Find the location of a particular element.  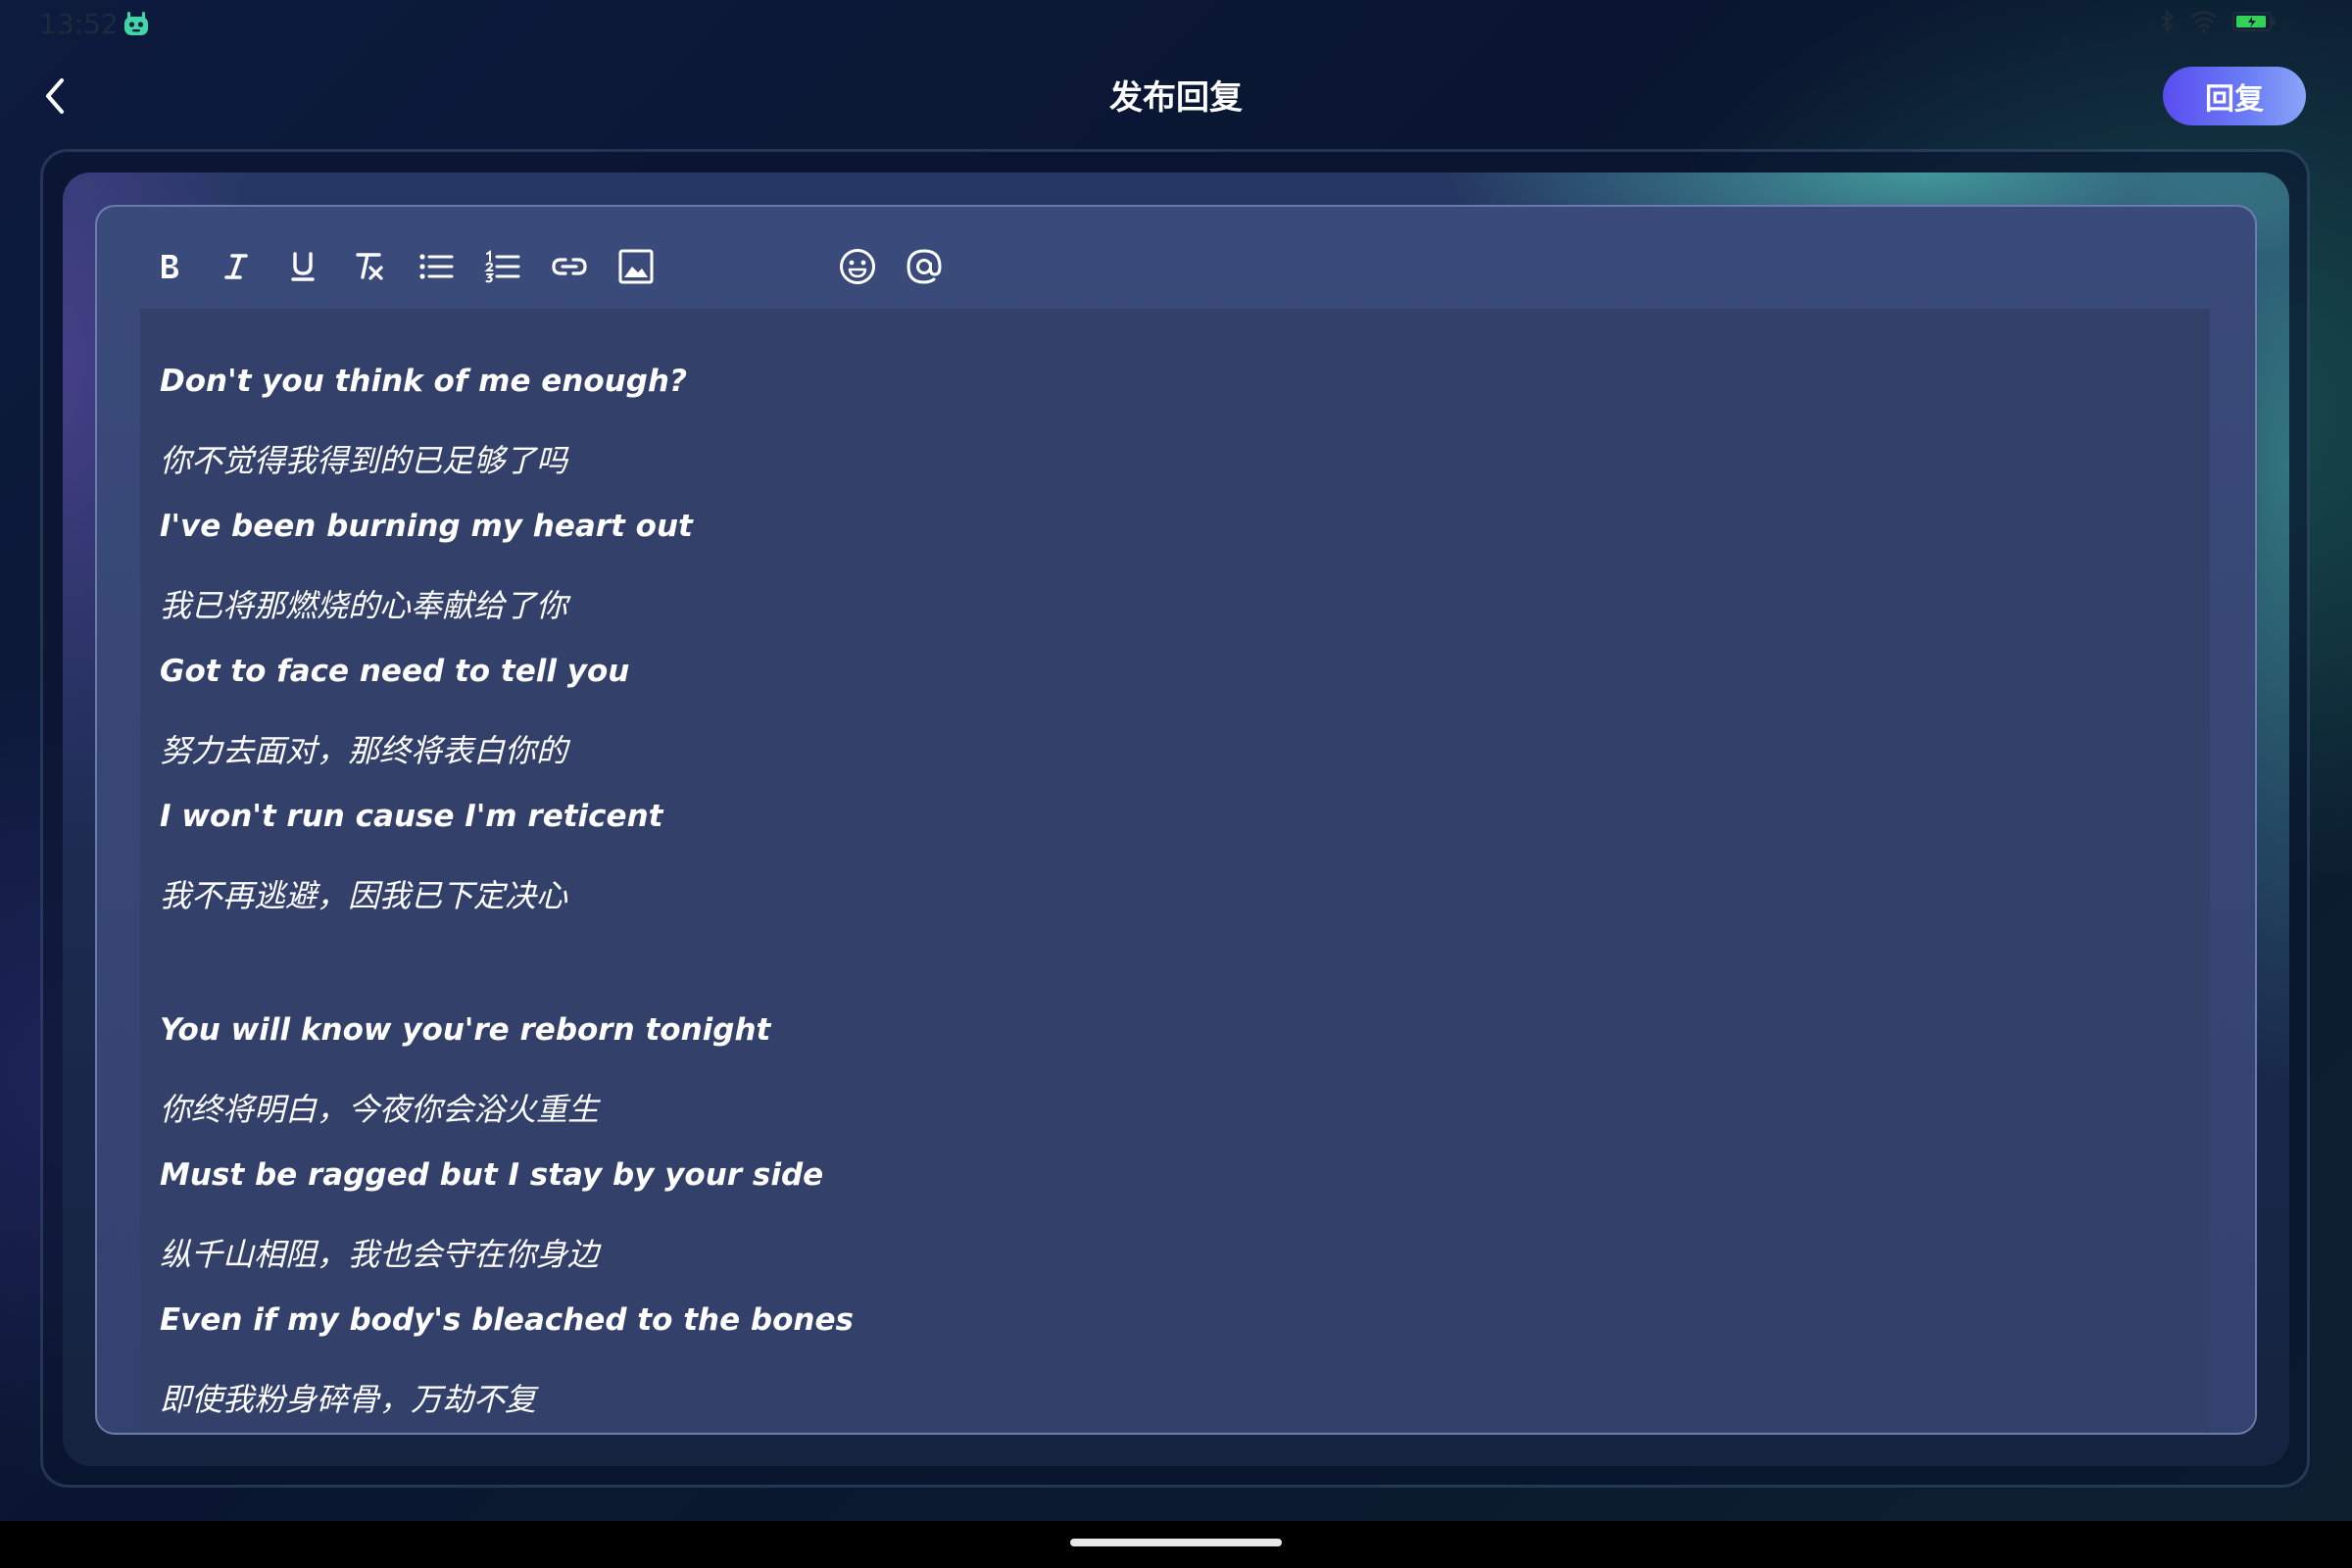

lyric-line-en: Must be ragged but I stay by your side is located at coordinates (492, 1175).